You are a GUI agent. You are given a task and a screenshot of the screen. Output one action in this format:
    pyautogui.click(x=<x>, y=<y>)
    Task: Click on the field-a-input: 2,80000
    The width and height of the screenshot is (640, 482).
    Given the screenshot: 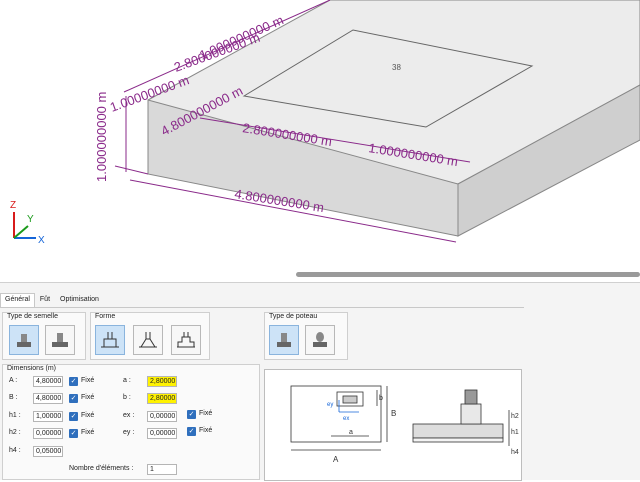 What is the action you would take?
    pyautogui.click(x=162, y=381)
    